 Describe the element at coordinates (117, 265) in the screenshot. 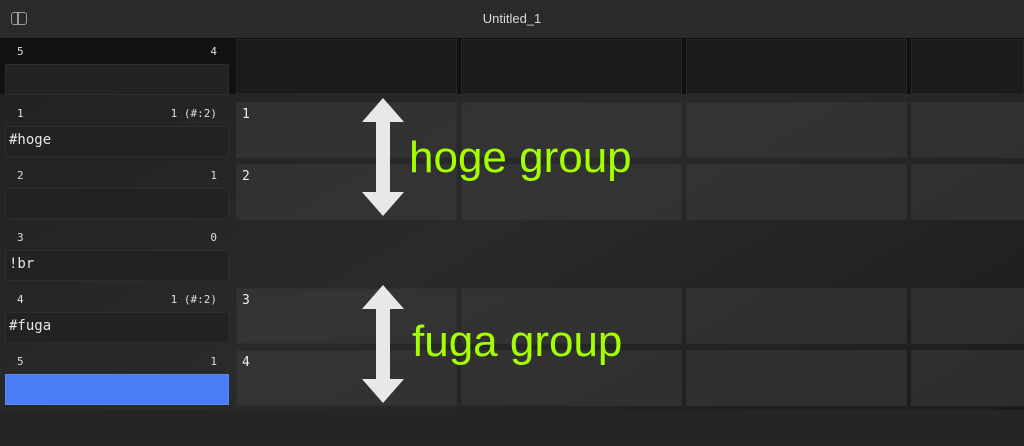

I see `lane-name-field: !br` at that location.